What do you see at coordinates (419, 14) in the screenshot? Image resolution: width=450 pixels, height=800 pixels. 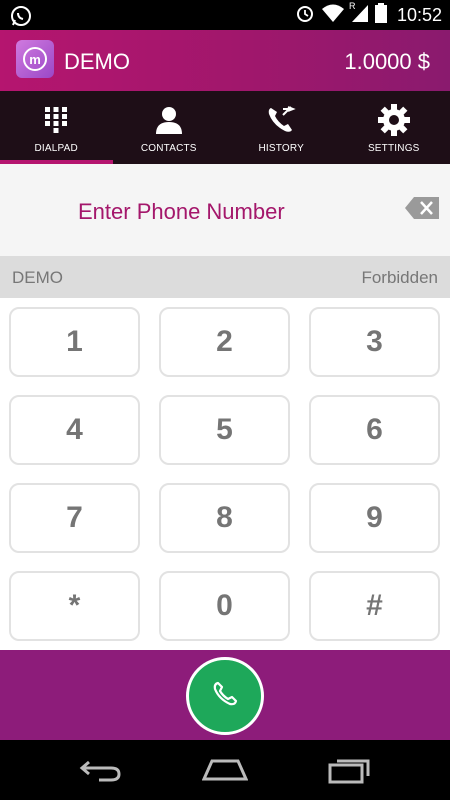 I see `clock: 10:52` at bounding box center [419, 14].